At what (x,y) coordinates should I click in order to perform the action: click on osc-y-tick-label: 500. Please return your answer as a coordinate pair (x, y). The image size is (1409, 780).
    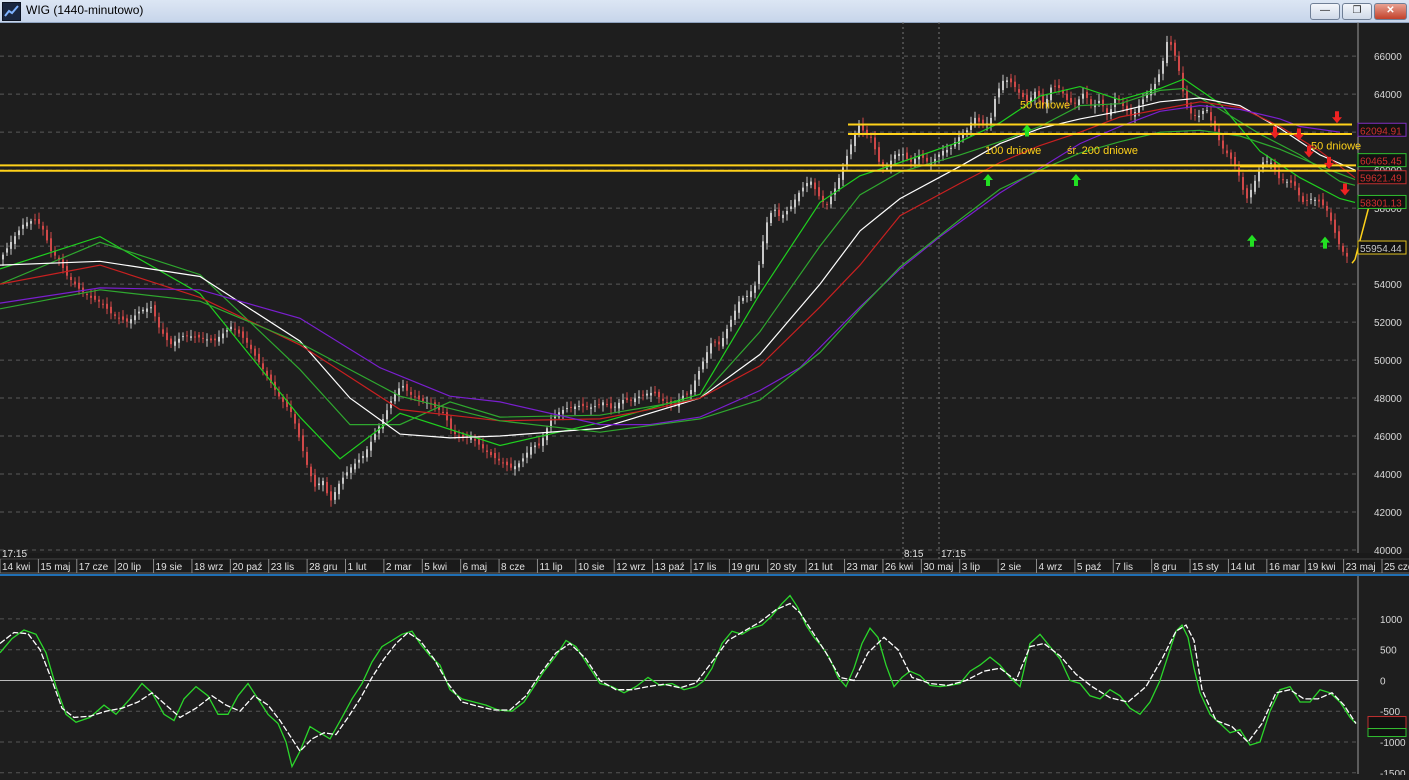
    Looking at the image, I should click on (1388, 651).